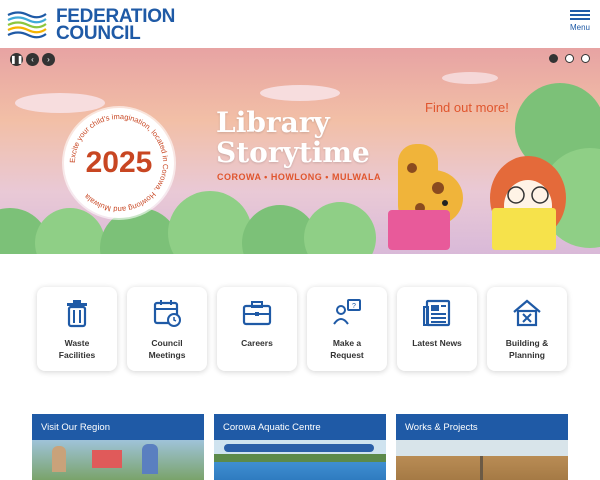  I want to click on carousel-controls: ❚❚ ‹ ›, so click(32, 59).